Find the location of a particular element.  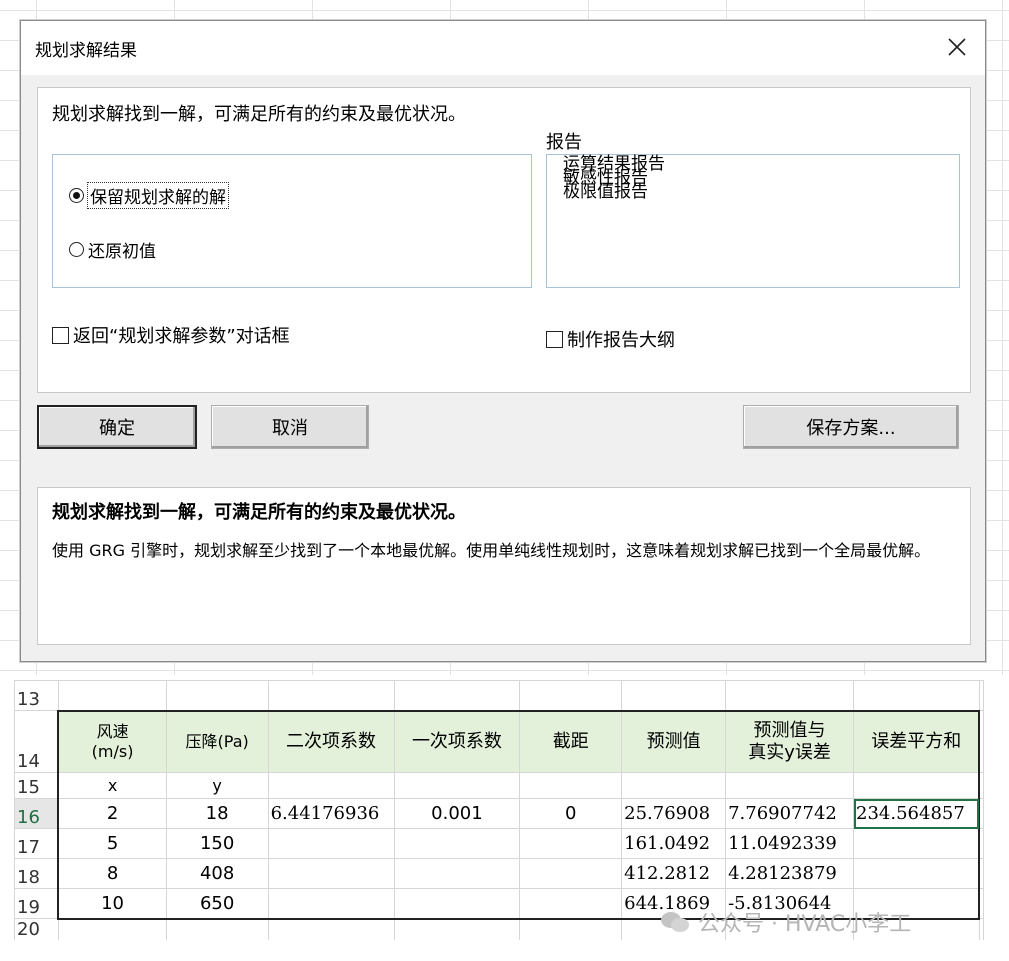

header-cell: 风速 (m/s) is located at coordinates (112, 741).